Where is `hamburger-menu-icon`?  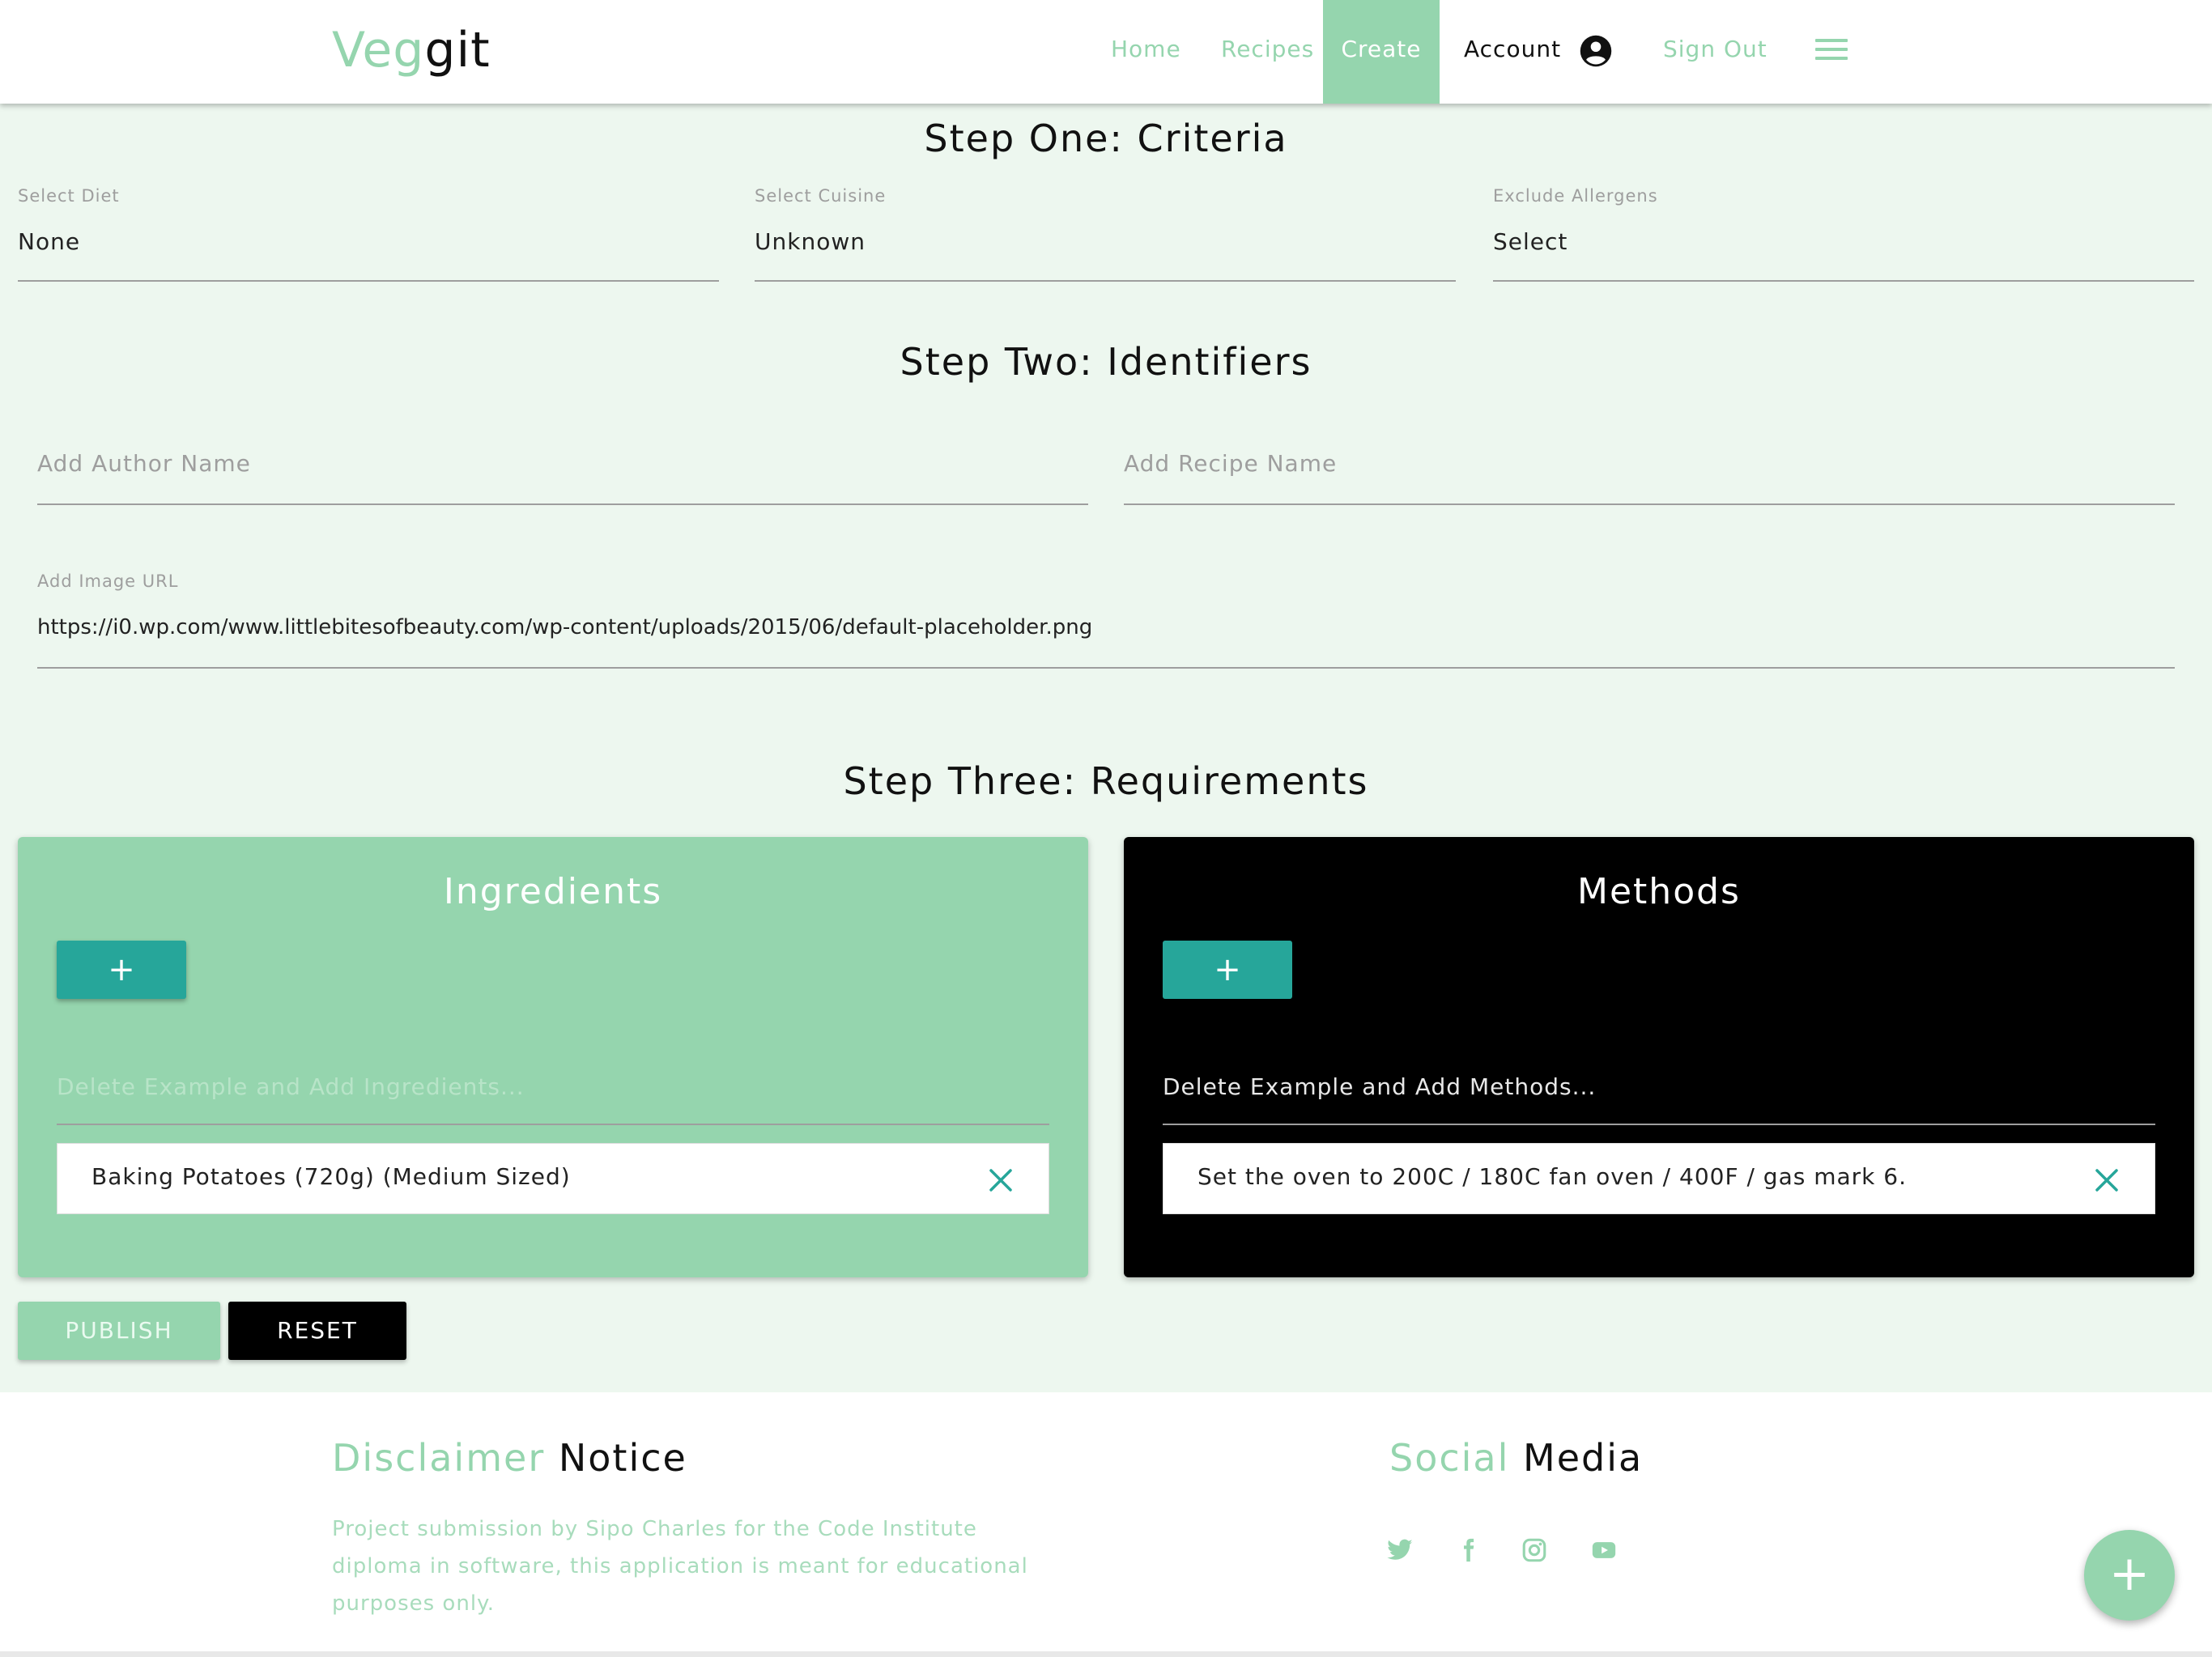
hamburger-menu-icon is located at coordinates (1831, 51).